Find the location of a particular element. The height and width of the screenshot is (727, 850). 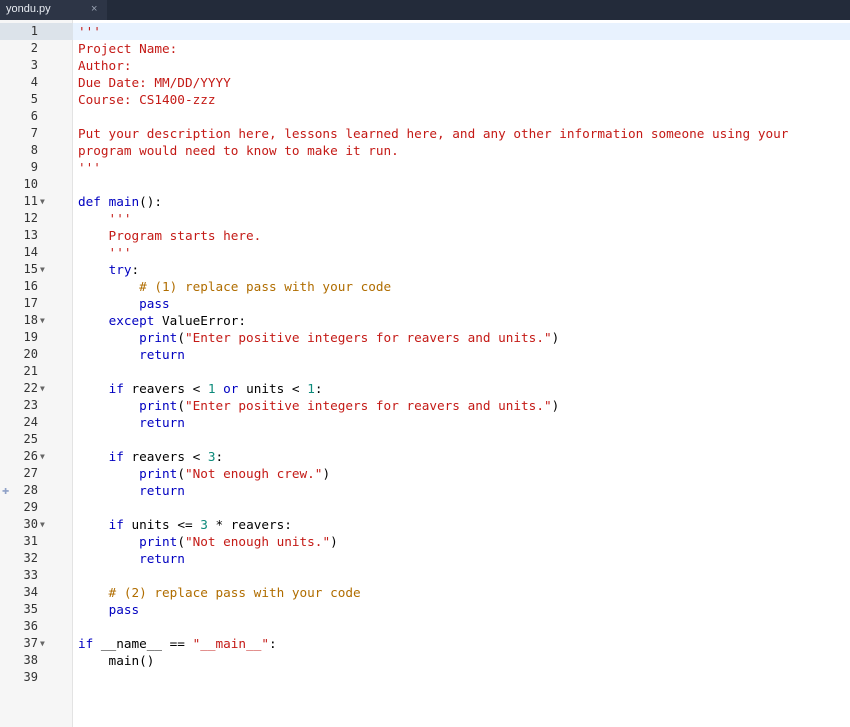

line-number: 16 is located at coordinates (30, 286).